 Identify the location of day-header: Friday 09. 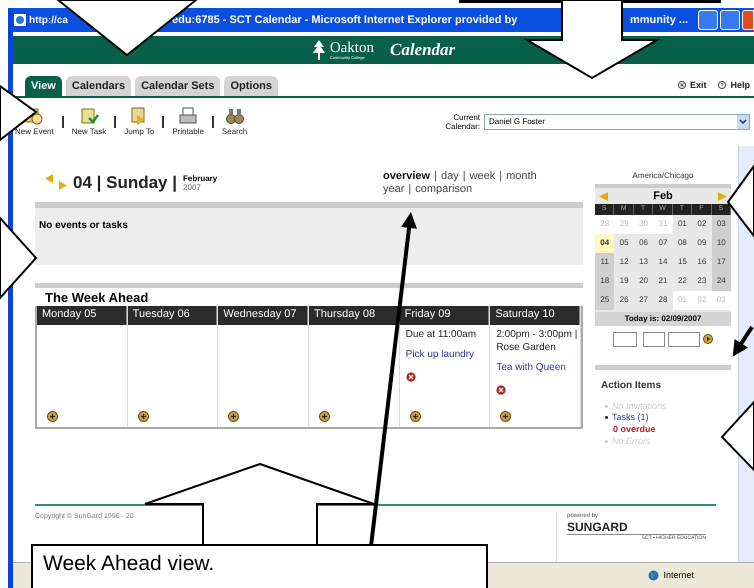
(445, 315).